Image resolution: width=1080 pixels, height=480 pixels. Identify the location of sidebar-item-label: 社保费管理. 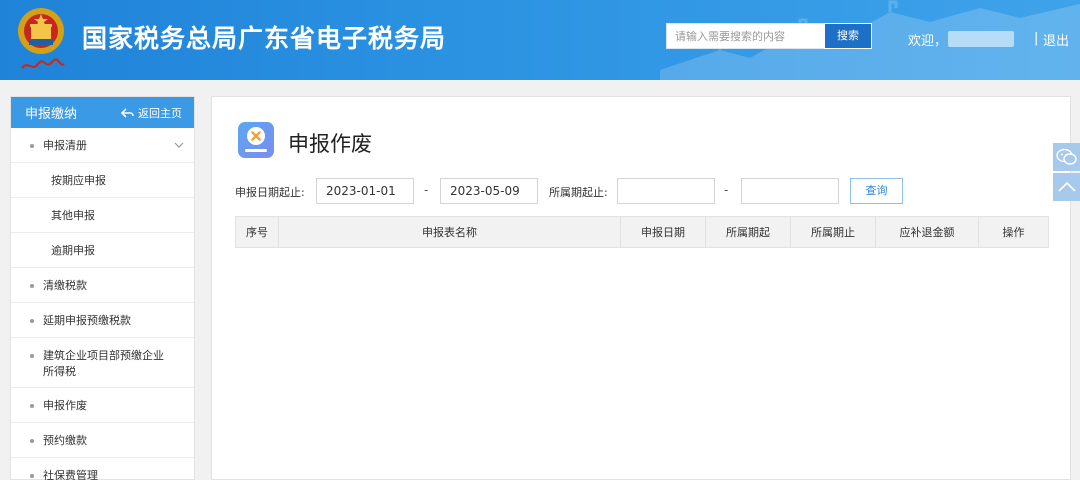
(70, 474).